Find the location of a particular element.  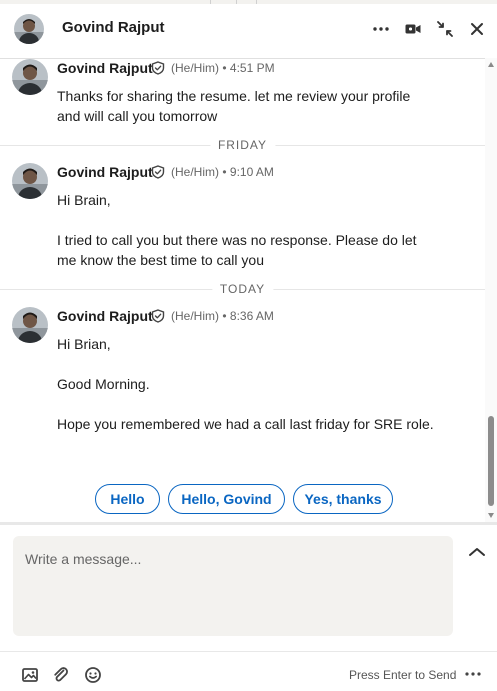

message-meta: (He/Him) • 8:36 AM is located at coordinates (222, 316).